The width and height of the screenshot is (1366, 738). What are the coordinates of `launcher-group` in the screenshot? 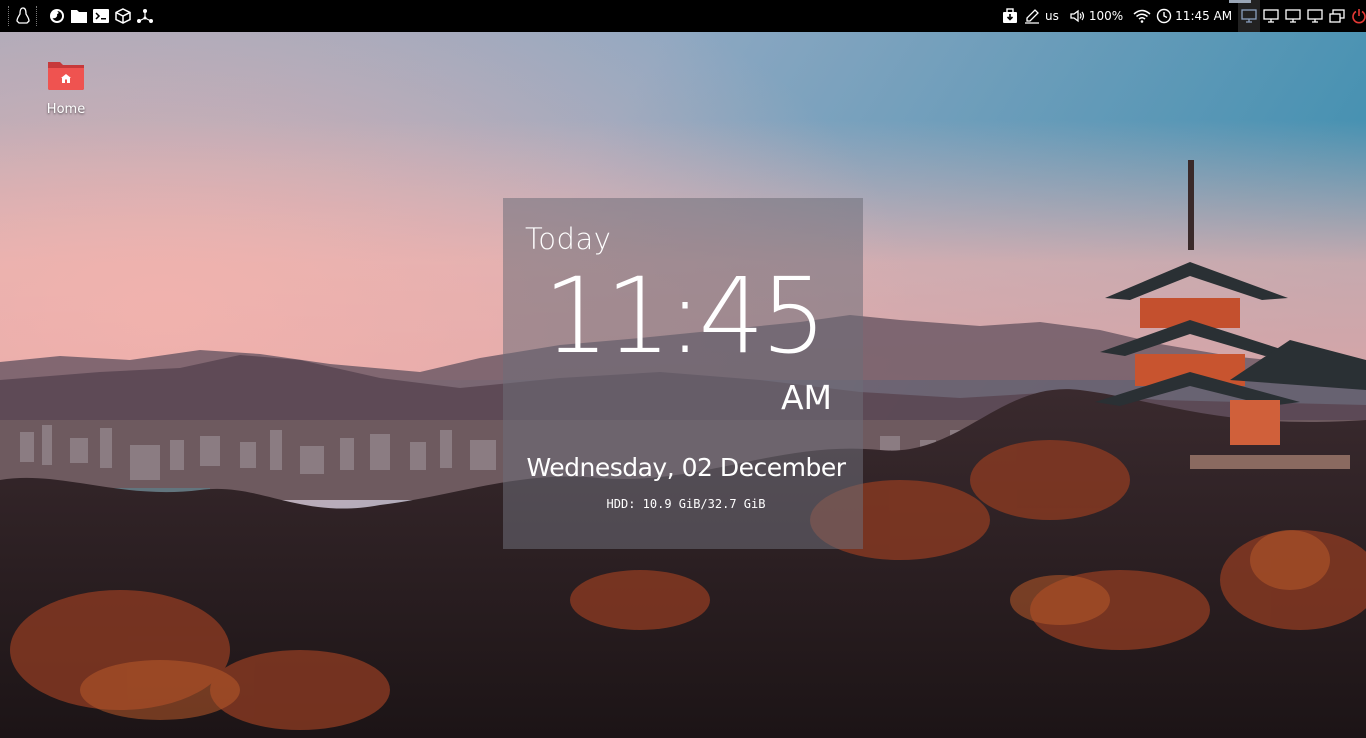 It's located at (81, 16).